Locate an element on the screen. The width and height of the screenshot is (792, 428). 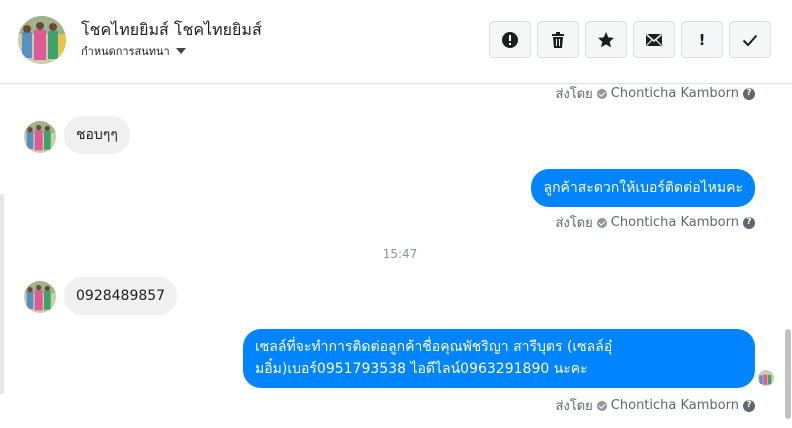
envelope-icon is located at coordinates (654, 39).